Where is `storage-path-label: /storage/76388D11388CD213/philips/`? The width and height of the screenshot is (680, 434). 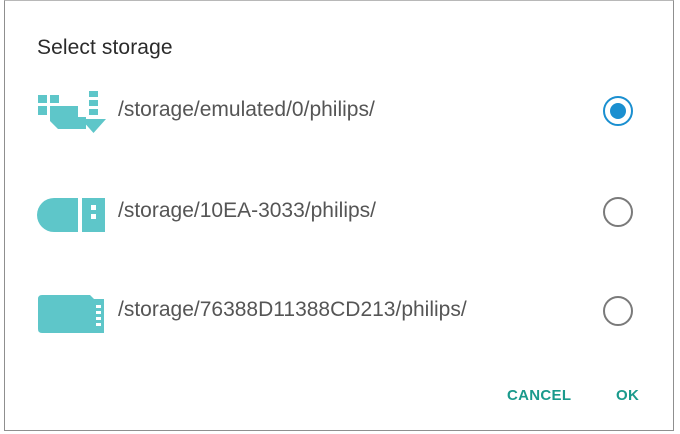
storage-path-label: /storage/76388D11388CD213/philips/ is located at coordinates (292, 309).